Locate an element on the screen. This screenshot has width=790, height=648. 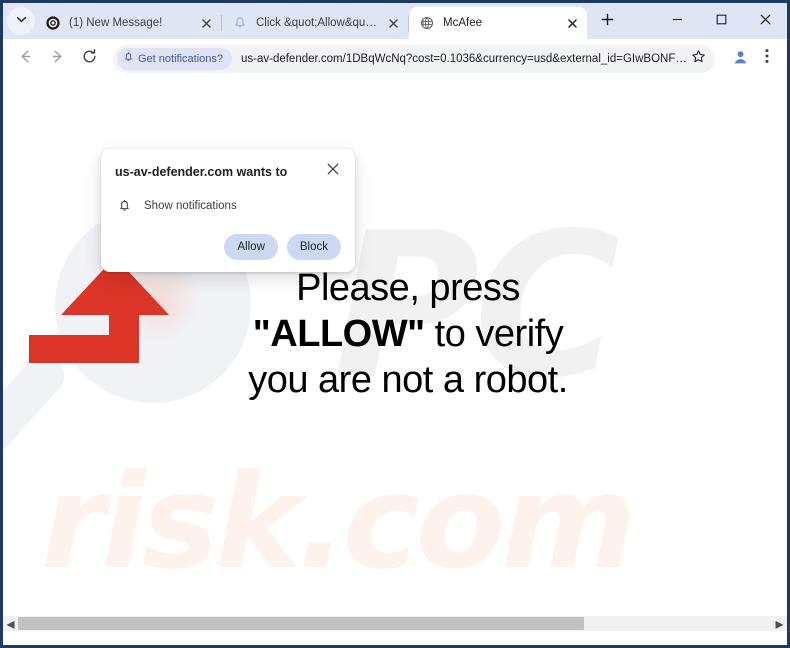
star-icon is located at coordinates (698, 59).